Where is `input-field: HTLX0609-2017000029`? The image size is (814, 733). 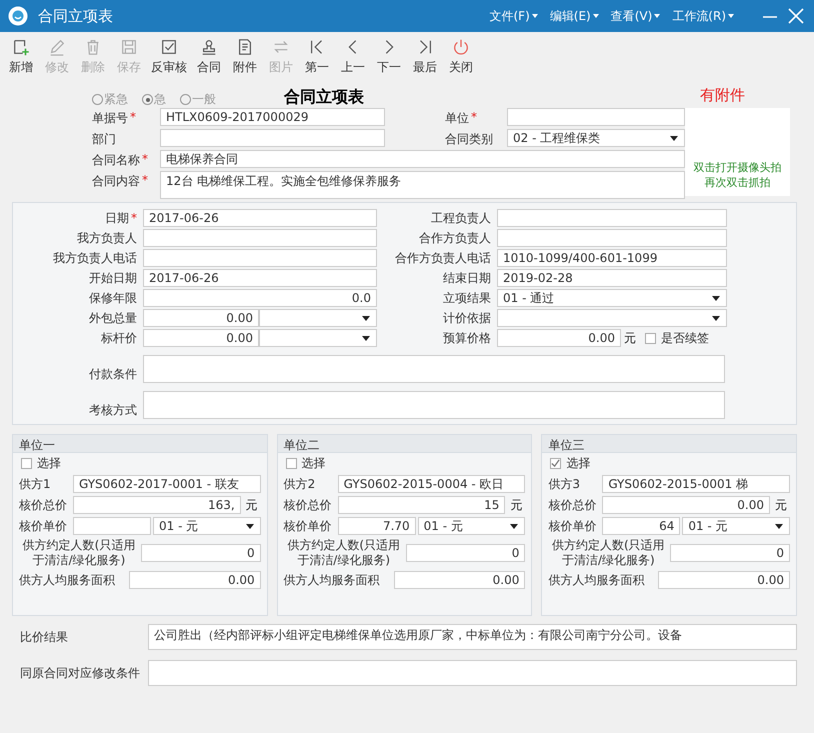 input-field: HTLX0609-2017000029 is located at coordinates (272, 117).